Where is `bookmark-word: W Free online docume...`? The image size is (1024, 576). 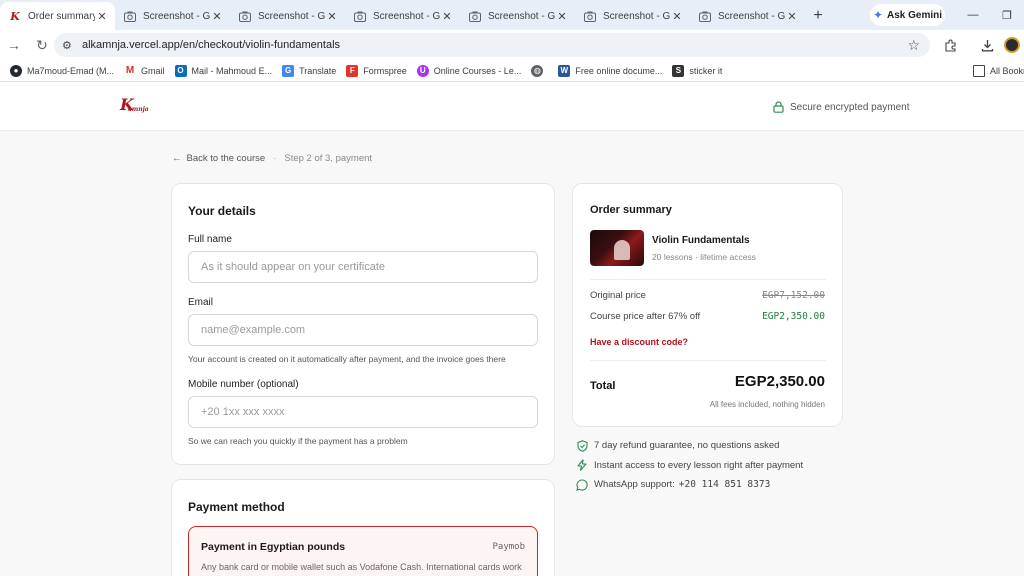
bookmark-word: W Free online docume... is located at coordinates (610, 70).